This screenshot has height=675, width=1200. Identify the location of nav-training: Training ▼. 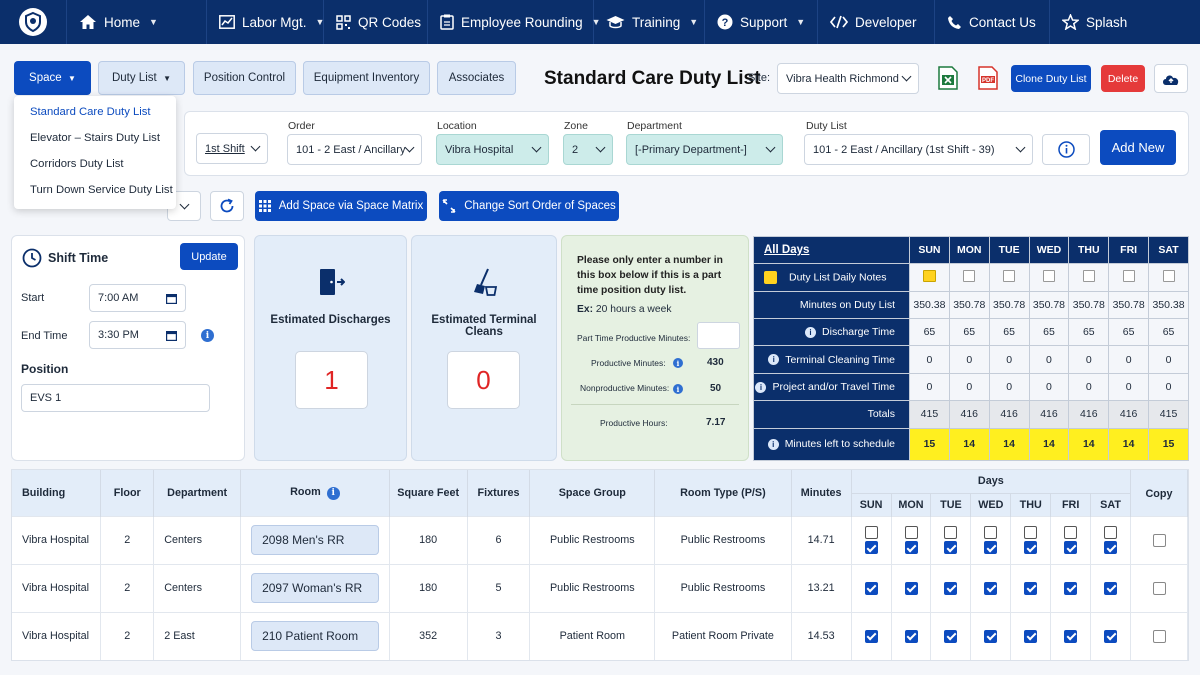
(648, 22).